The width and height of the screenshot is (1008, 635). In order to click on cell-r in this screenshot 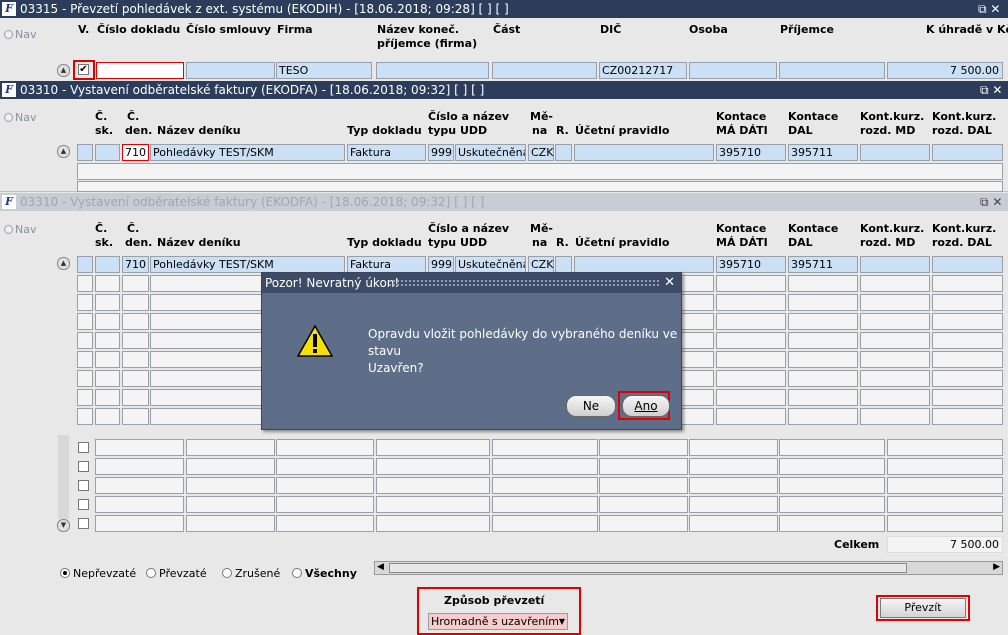, I will do `click(563, 152)`.